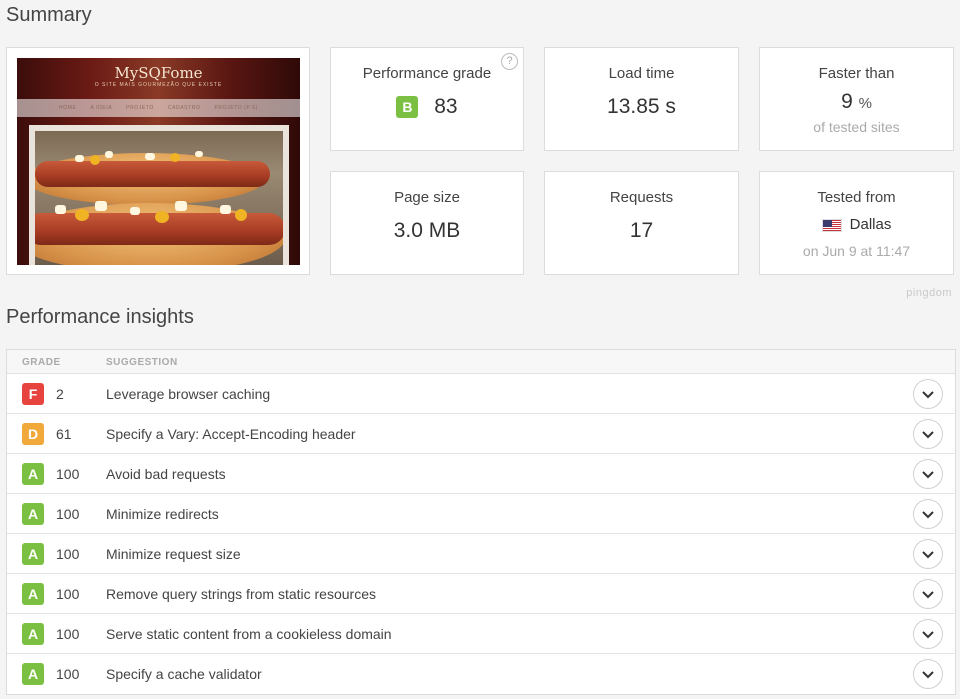 This screenshot has width=960, height=699. What do you see at coordinates (481, 554) in the screenshot?
I see `insight-row: A 100 Minimize request size` at bounding box center [481, 554].